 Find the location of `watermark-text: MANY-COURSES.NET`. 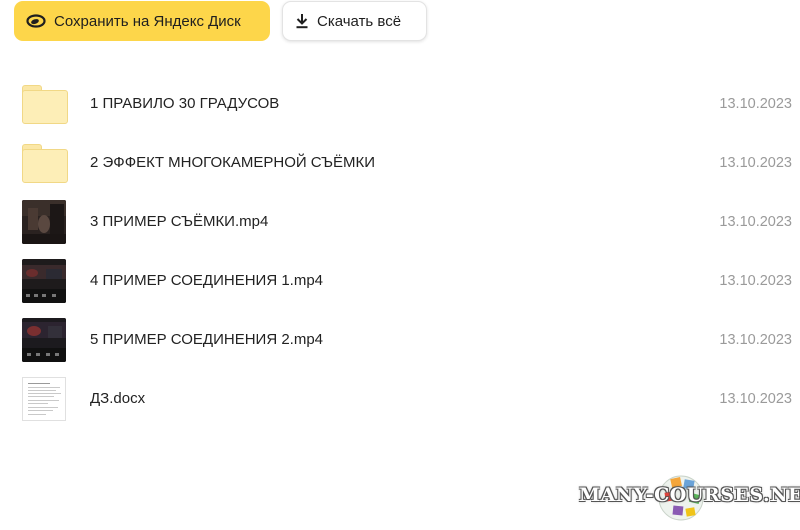

watermark-text: MANY-COURSES.NET is located at coordinates (689, 495).